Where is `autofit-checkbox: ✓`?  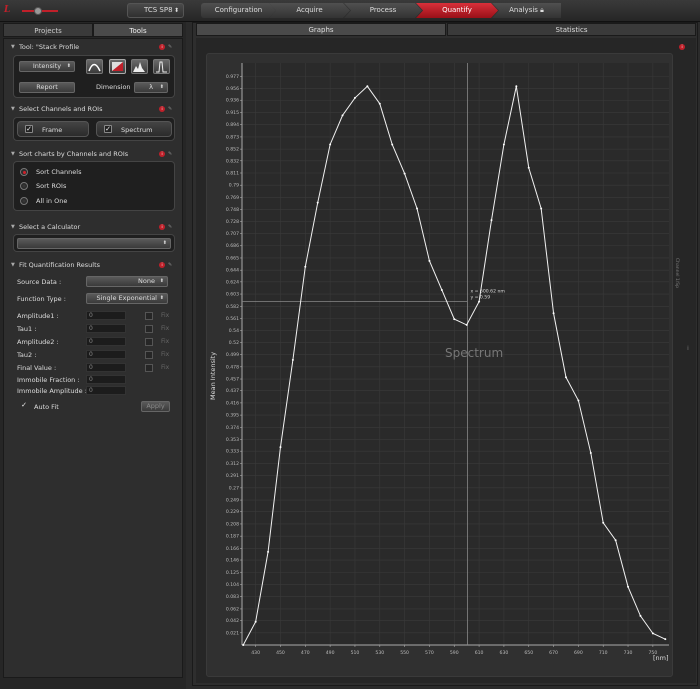
autofit-checkbox: ✓ is located at coordinates (24, 406).